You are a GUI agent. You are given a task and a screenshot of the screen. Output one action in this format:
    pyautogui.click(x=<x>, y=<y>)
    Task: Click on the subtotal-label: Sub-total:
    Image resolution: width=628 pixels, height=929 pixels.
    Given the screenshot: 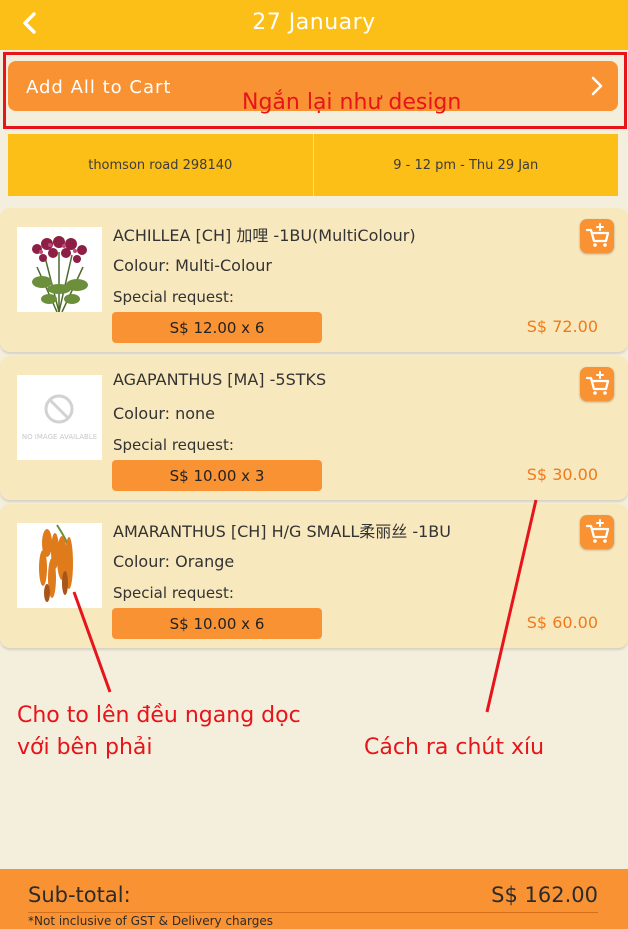 What is the action you would take?
    pyautogui.click(x=79, y=895)
    